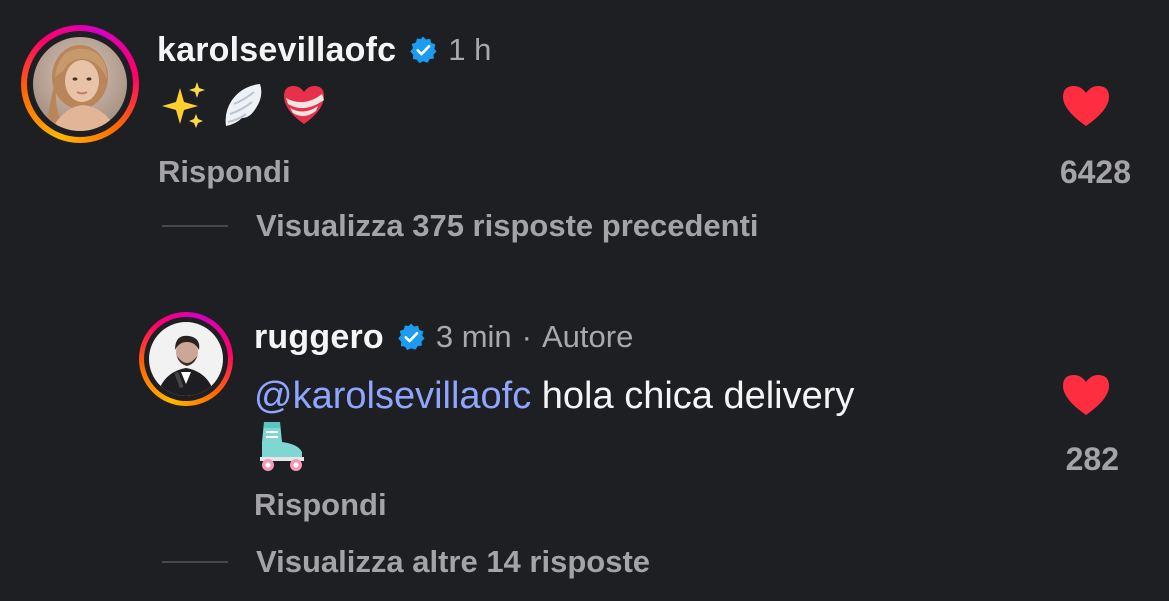 This screenshot has height=601, width=1169. Describe the element at coordinates (1092, 459) in the screenshot. I see `like-count: 282` at that location.